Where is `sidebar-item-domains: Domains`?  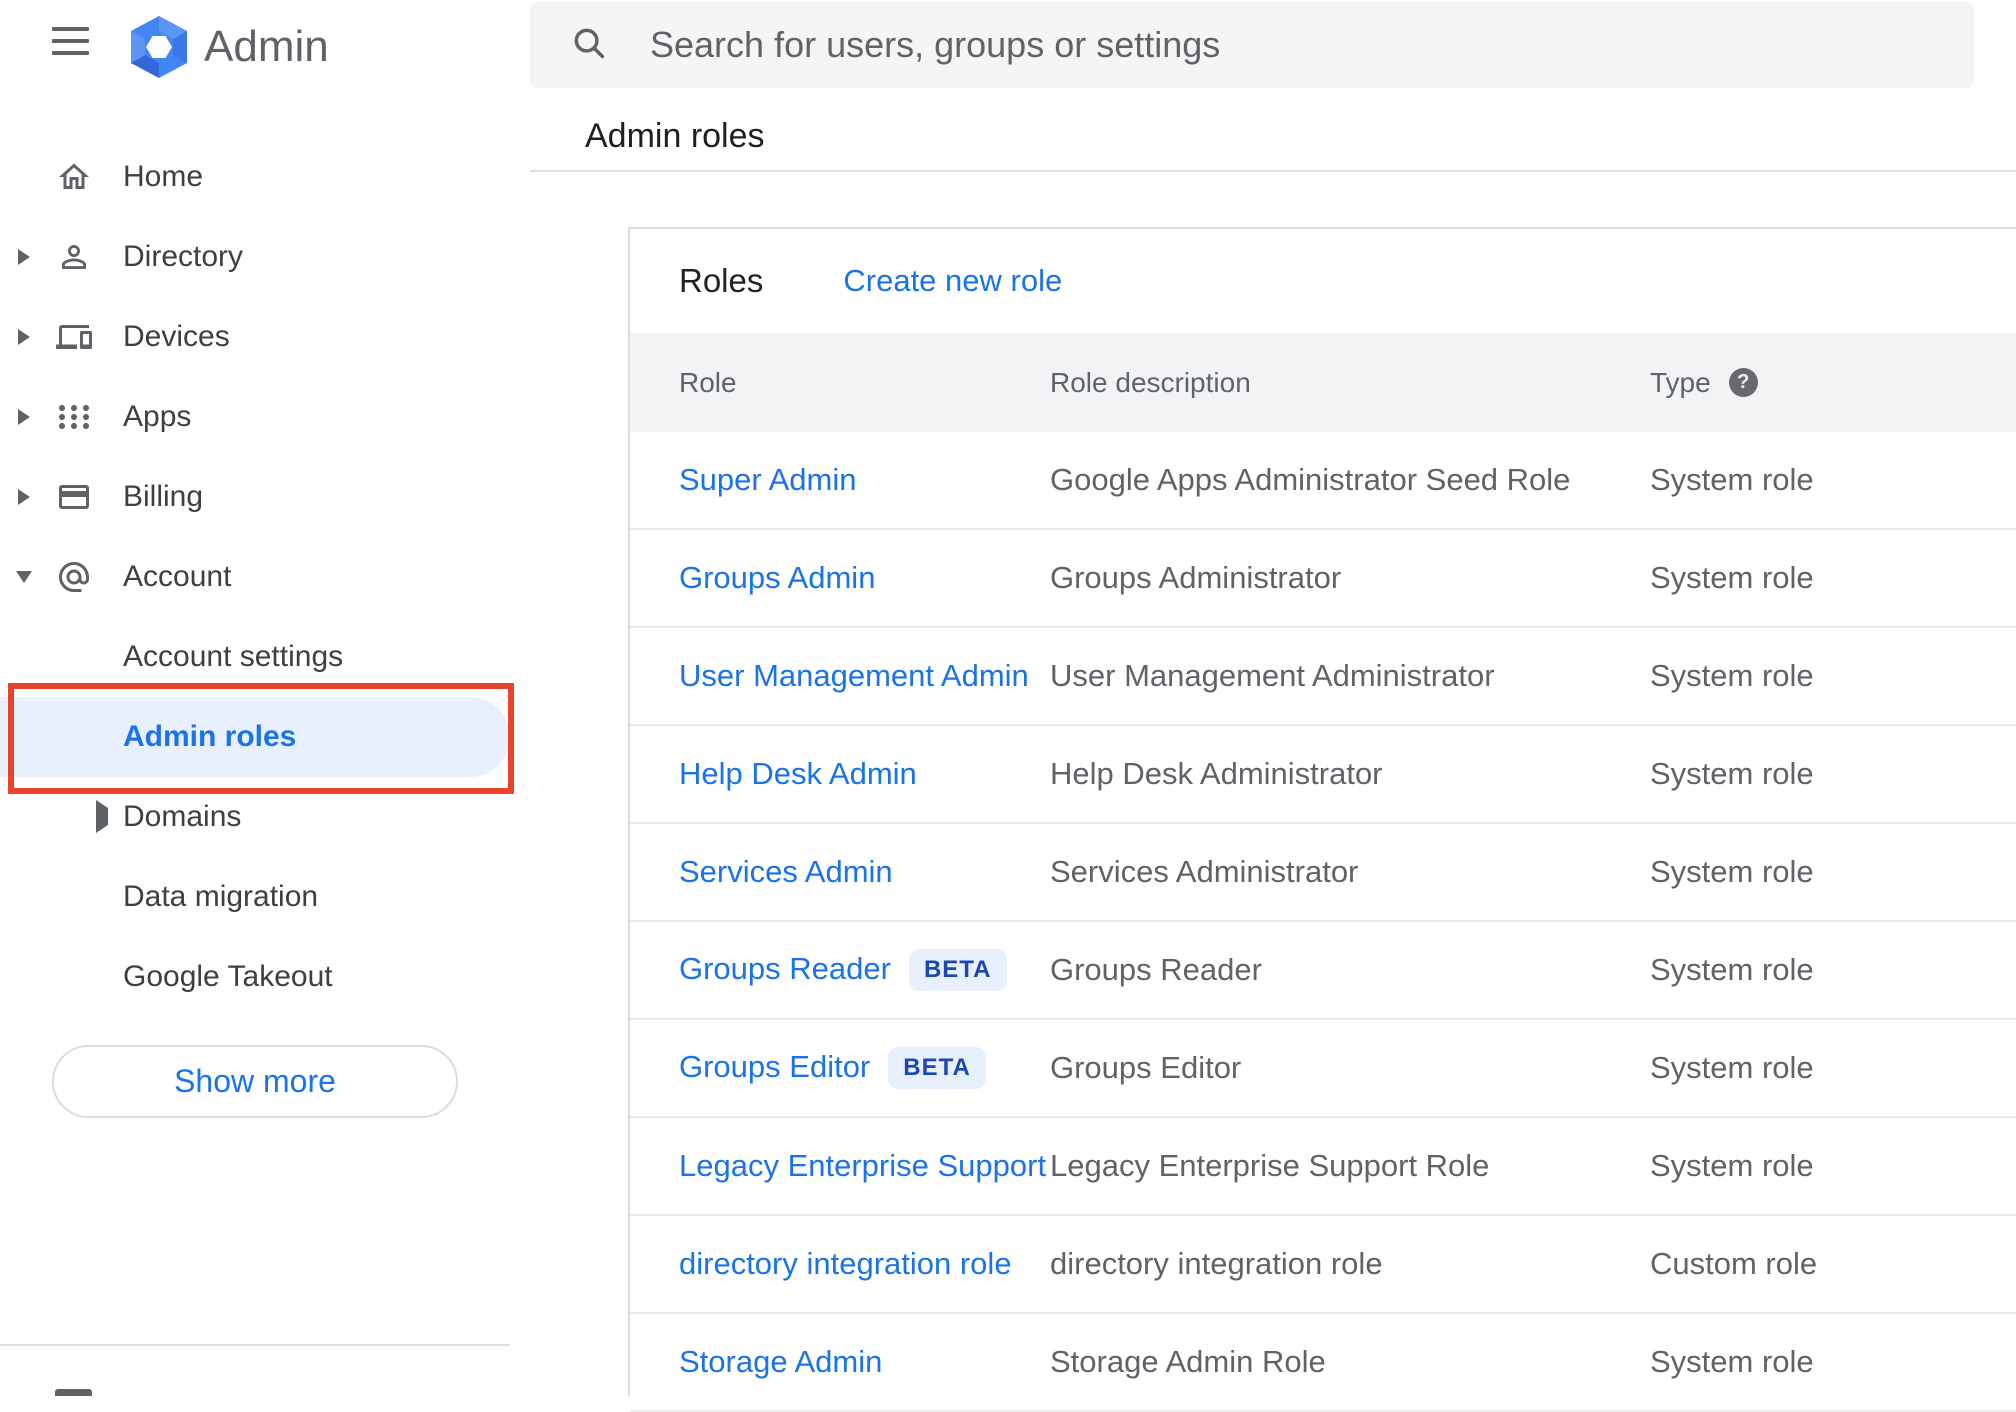 sidebar-item-domains: Domains is located at coordinates (255, 817).